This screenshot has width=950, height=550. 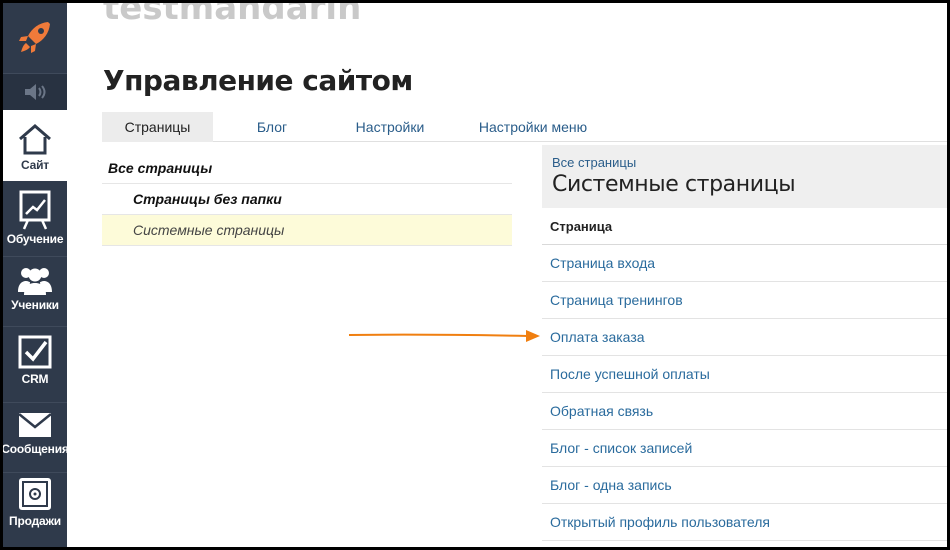 I want to click on sidebar-item-label: Продажи, so click(x=35, y=521).